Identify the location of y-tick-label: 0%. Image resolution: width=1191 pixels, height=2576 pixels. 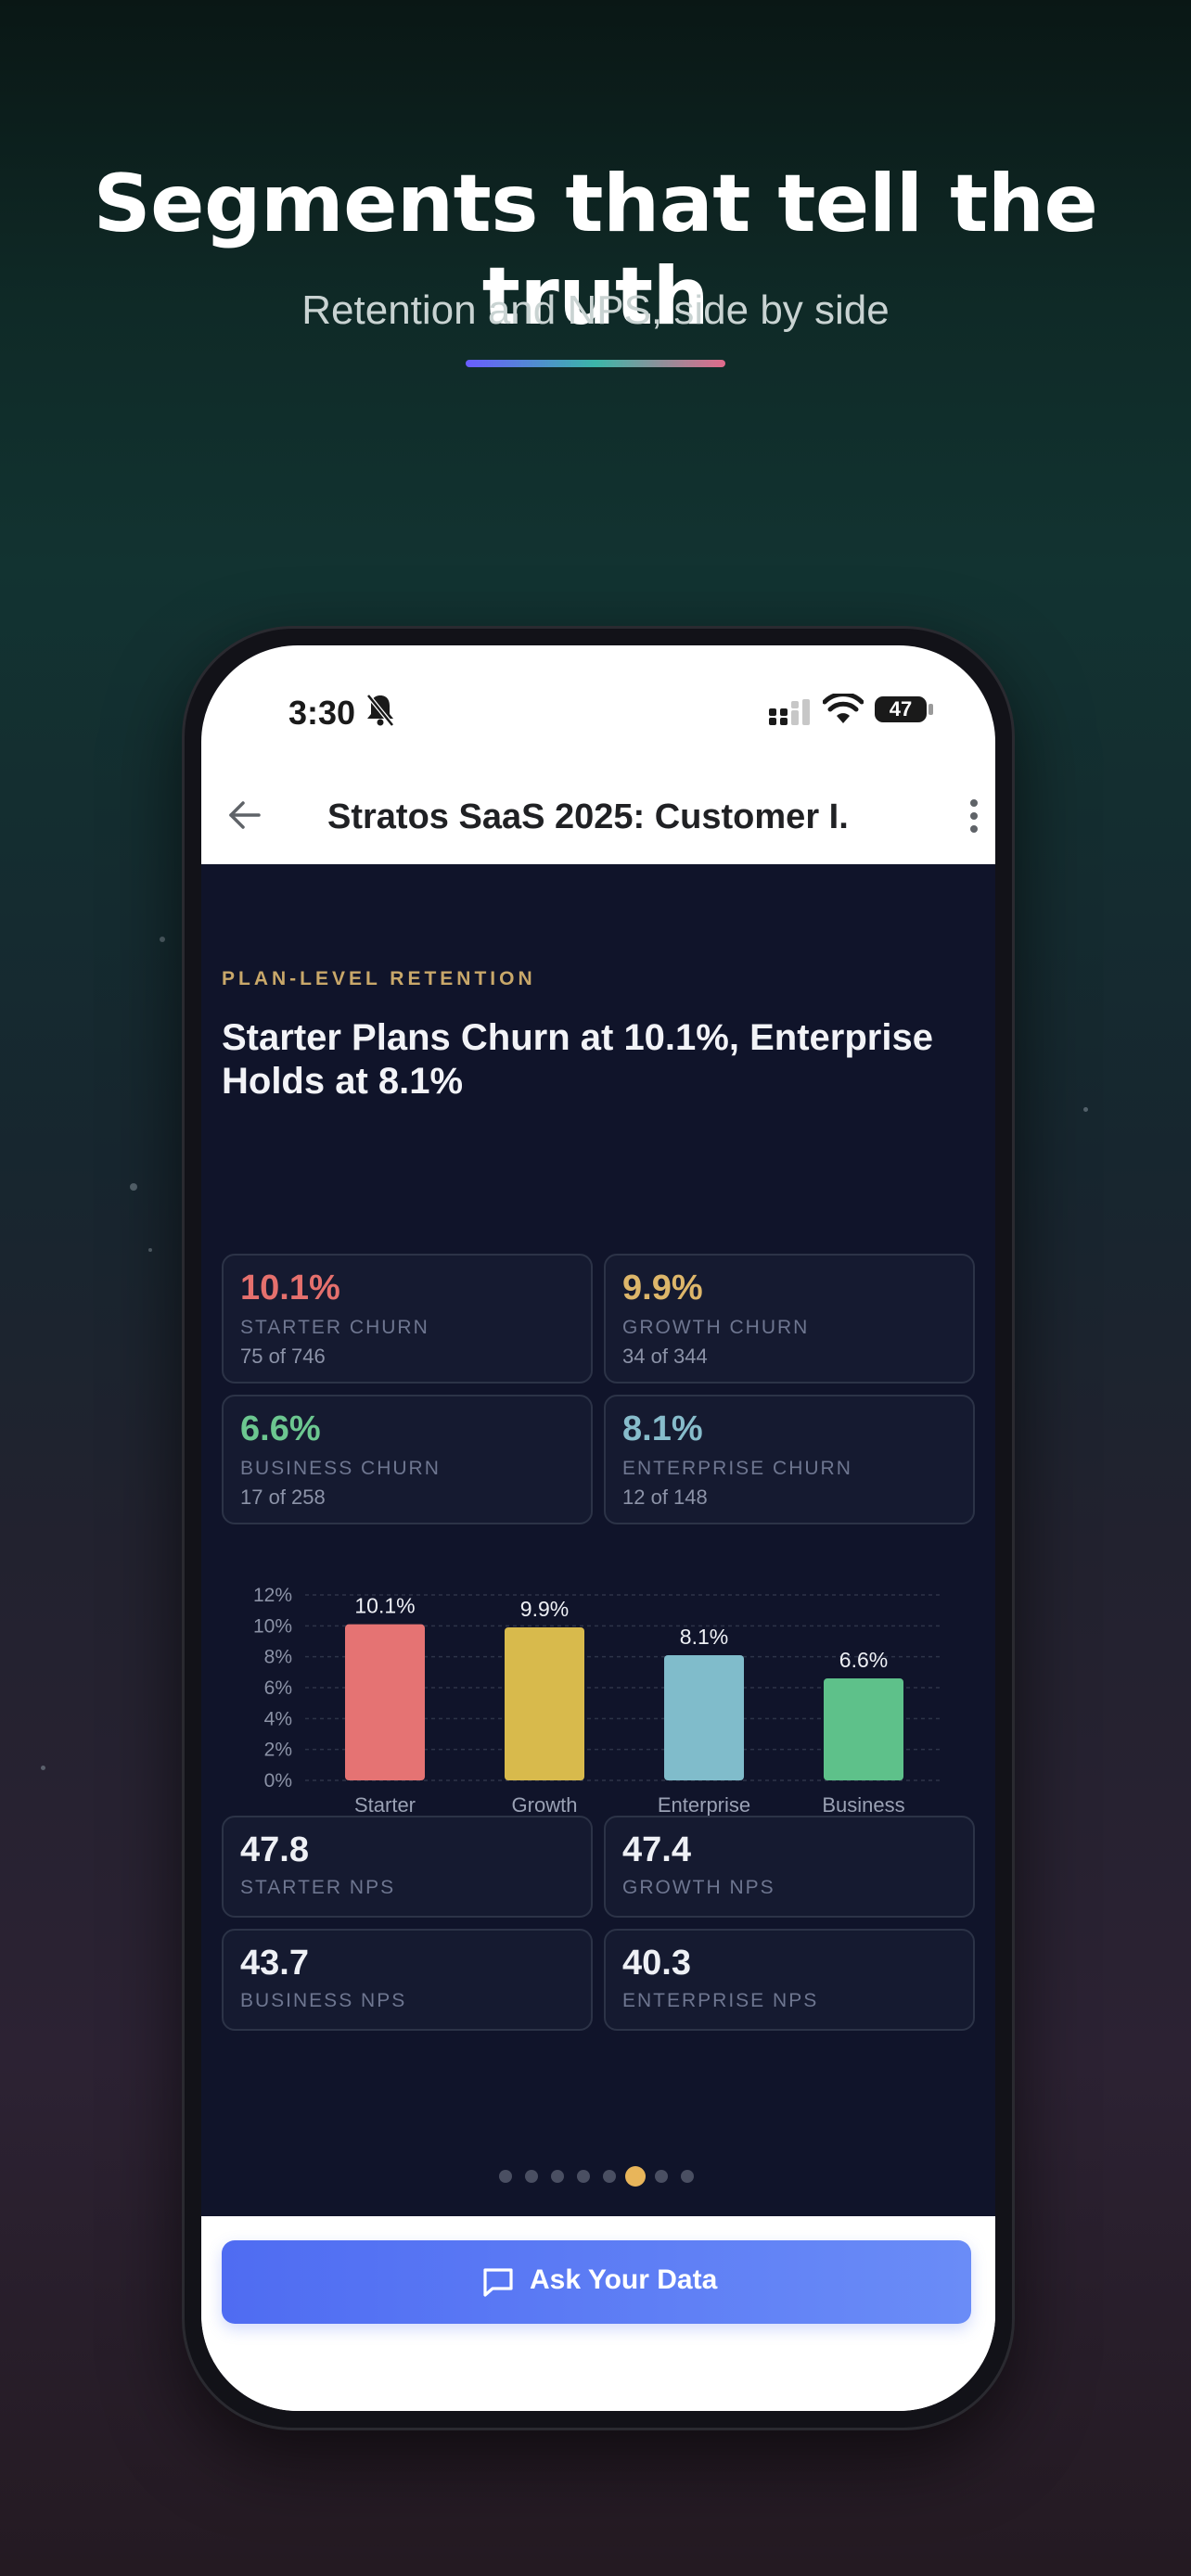
(278, 1781).